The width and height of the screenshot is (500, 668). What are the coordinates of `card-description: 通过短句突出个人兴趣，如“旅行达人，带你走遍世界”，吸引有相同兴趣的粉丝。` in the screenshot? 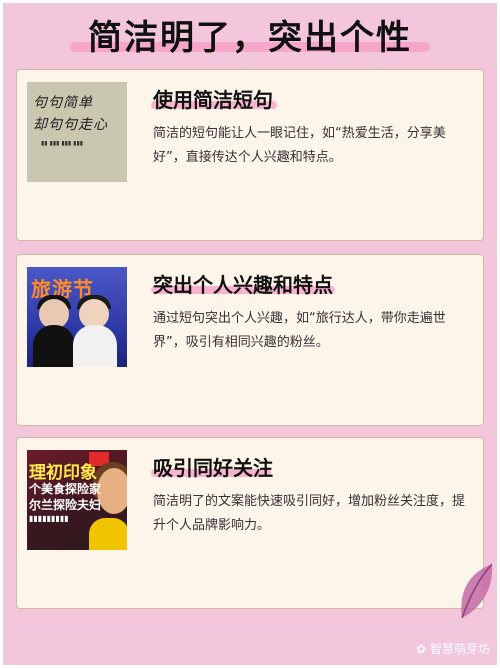 It's located at (299, 330).